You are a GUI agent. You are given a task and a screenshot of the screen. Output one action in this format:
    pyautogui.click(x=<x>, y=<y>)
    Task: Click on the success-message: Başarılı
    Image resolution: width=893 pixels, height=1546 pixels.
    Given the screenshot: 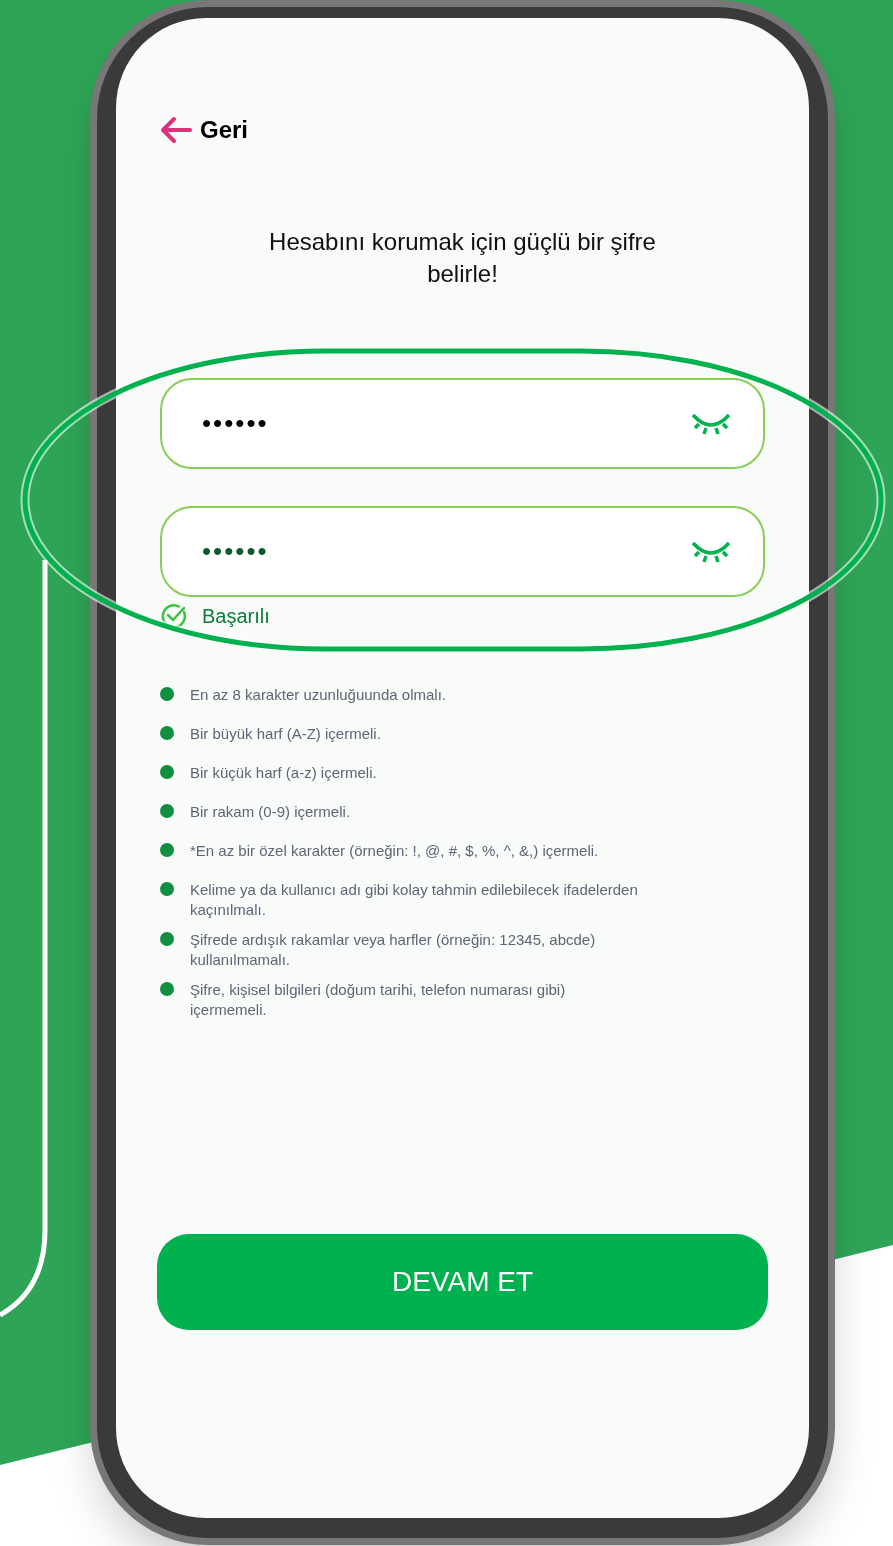 What is the action you would take?
    pyautogui.click(x=236, y=616)
    